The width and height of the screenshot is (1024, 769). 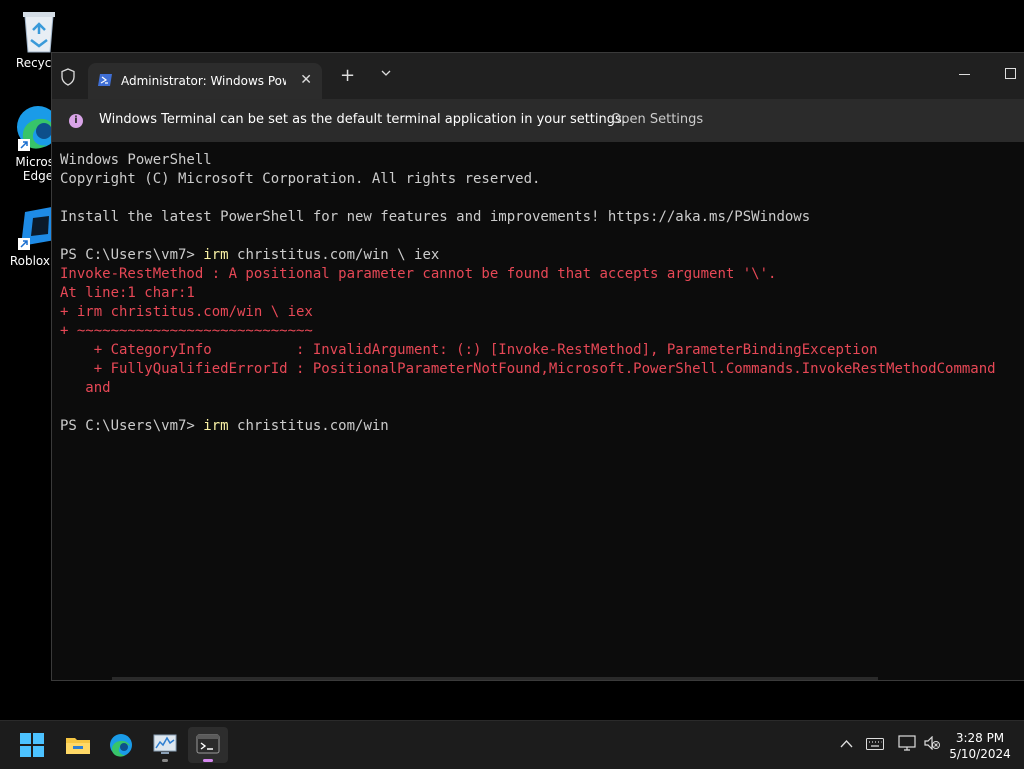 I want to click on start-button, so click(x=32, y=745).